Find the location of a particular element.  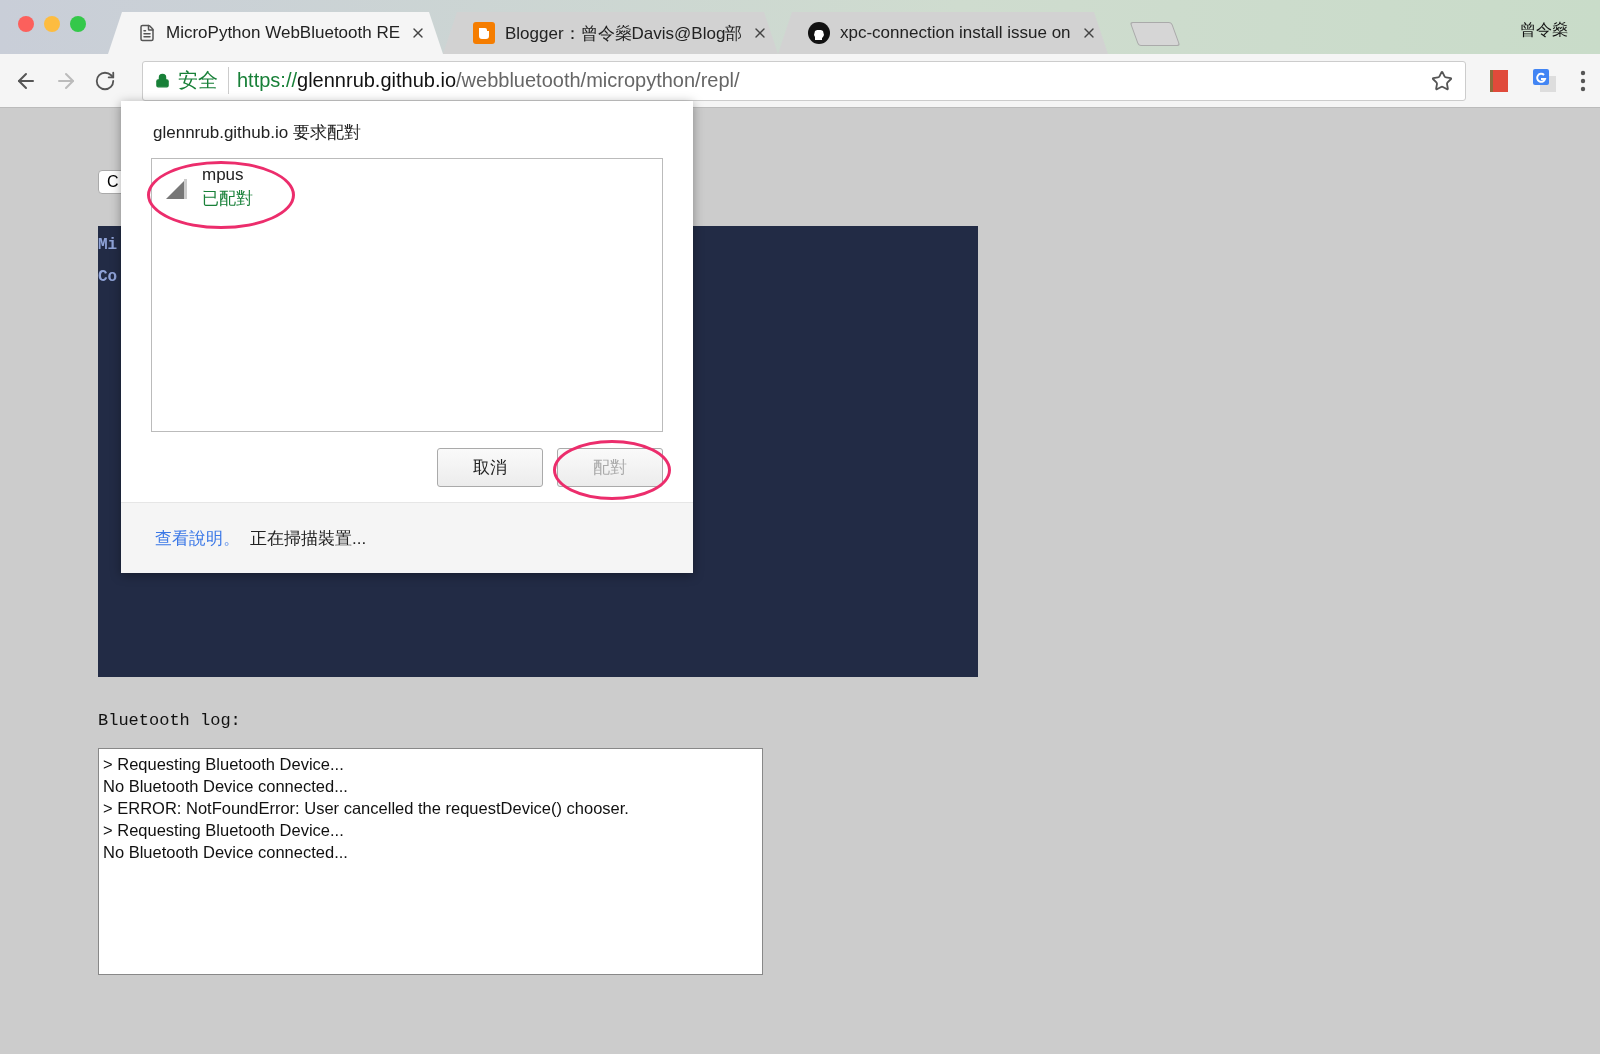

help-link: 查看說明。 is located at coordinates (197, 538).